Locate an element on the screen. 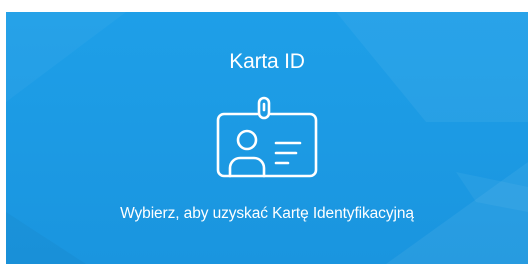 This screenshot has height=268, width=532. card-title: Karta ID is located at coordinates (267, 61).